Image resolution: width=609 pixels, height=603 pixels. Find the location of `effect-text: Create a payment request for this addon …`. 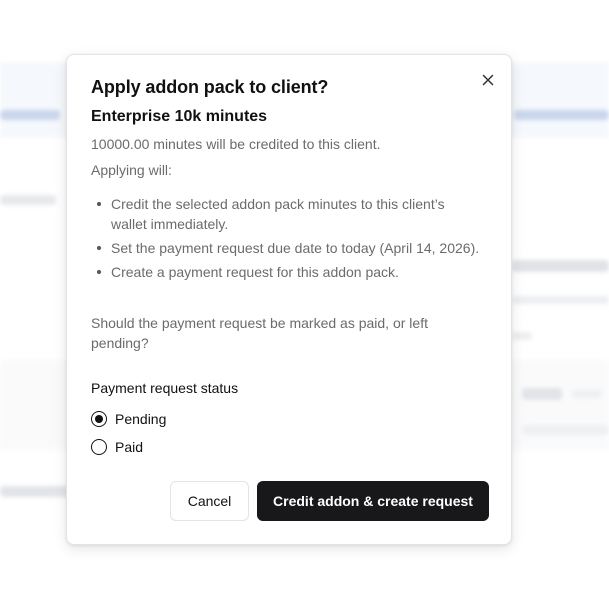

effect-text: Create a payment request for this addon … is located at coordinates (255, 272).